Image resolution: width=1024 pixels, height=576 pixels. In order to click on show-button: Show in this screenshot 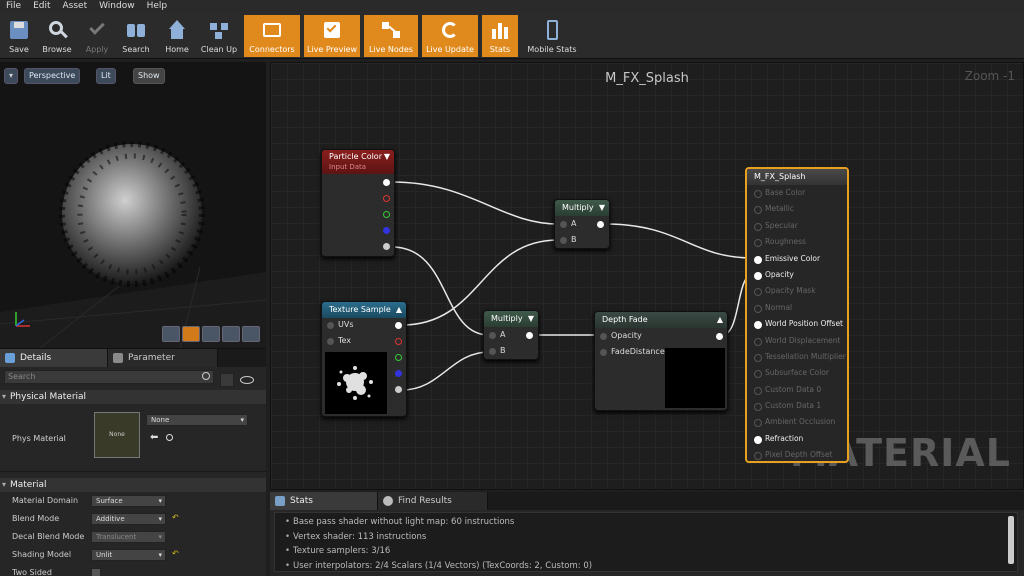, I will do `click(149, 76)`.